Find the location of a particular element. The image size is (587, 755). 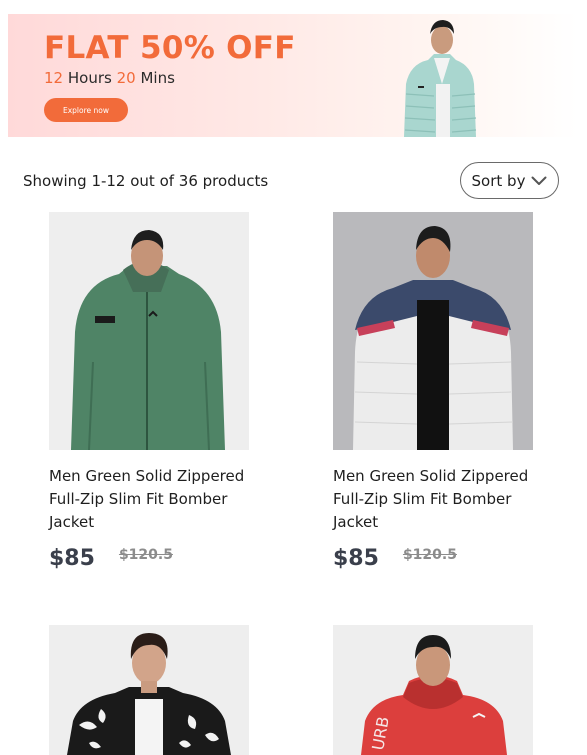

sort-by-button: Sort by is located at coordinates (509, 180).